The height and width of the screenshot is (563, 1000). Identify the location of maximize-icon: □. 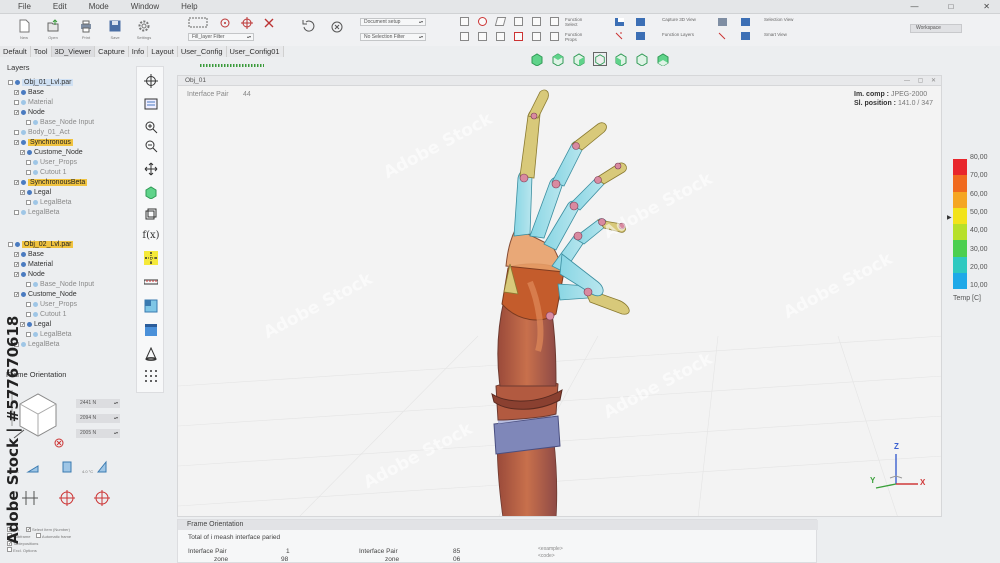
(950, 6).